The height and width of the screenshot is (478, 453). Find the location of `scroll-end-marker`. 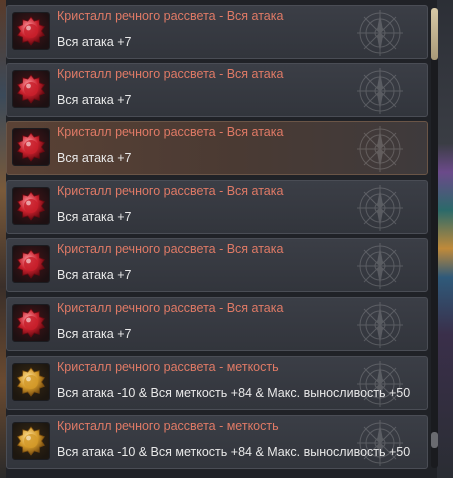

scroll-end-marker is located at coordinates (434, 440).